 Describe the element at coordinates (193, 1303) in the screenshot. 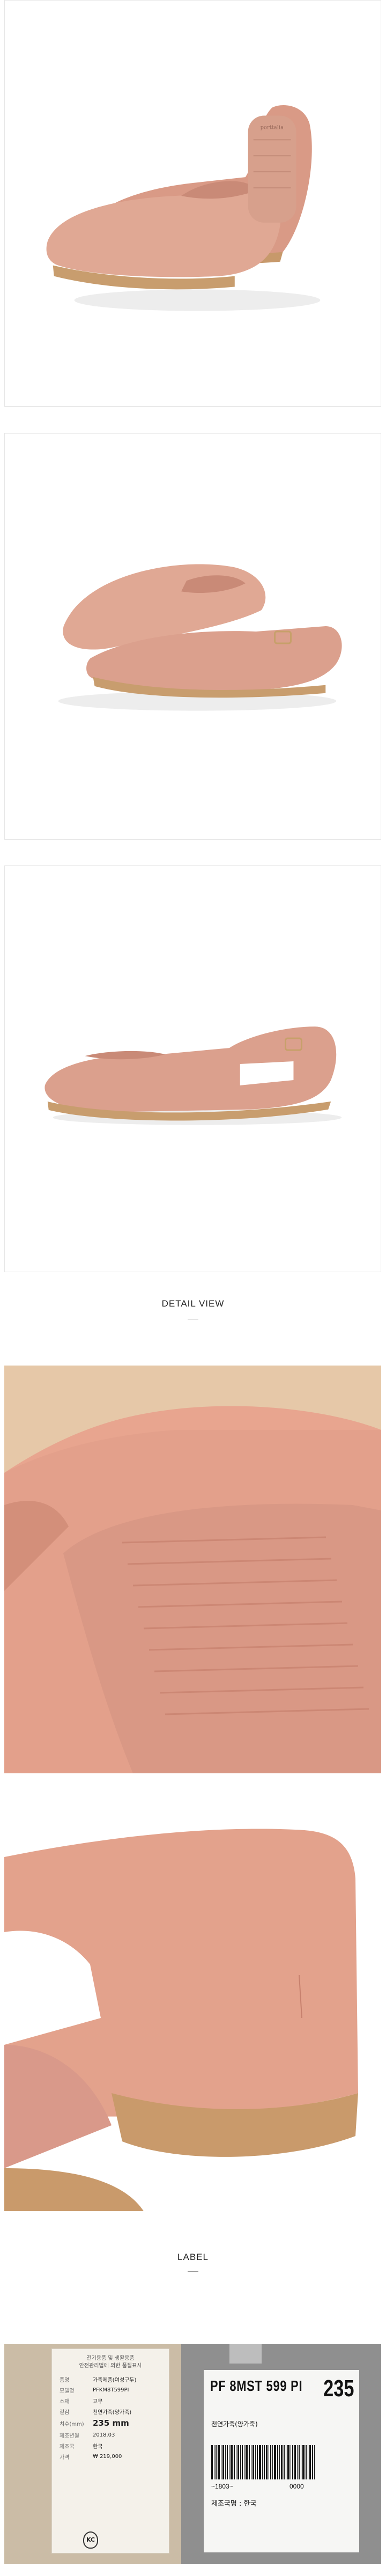

I see `detail-view-heading: DETAIL VIEW` at that location.